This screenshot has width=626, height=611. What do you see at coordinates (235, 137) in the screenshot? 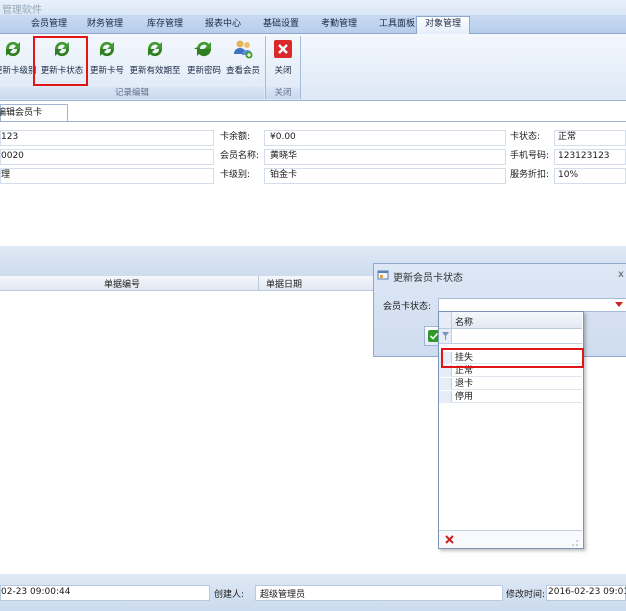
I see `balance-label: 卡余额:` at bounding box center [235, 137].